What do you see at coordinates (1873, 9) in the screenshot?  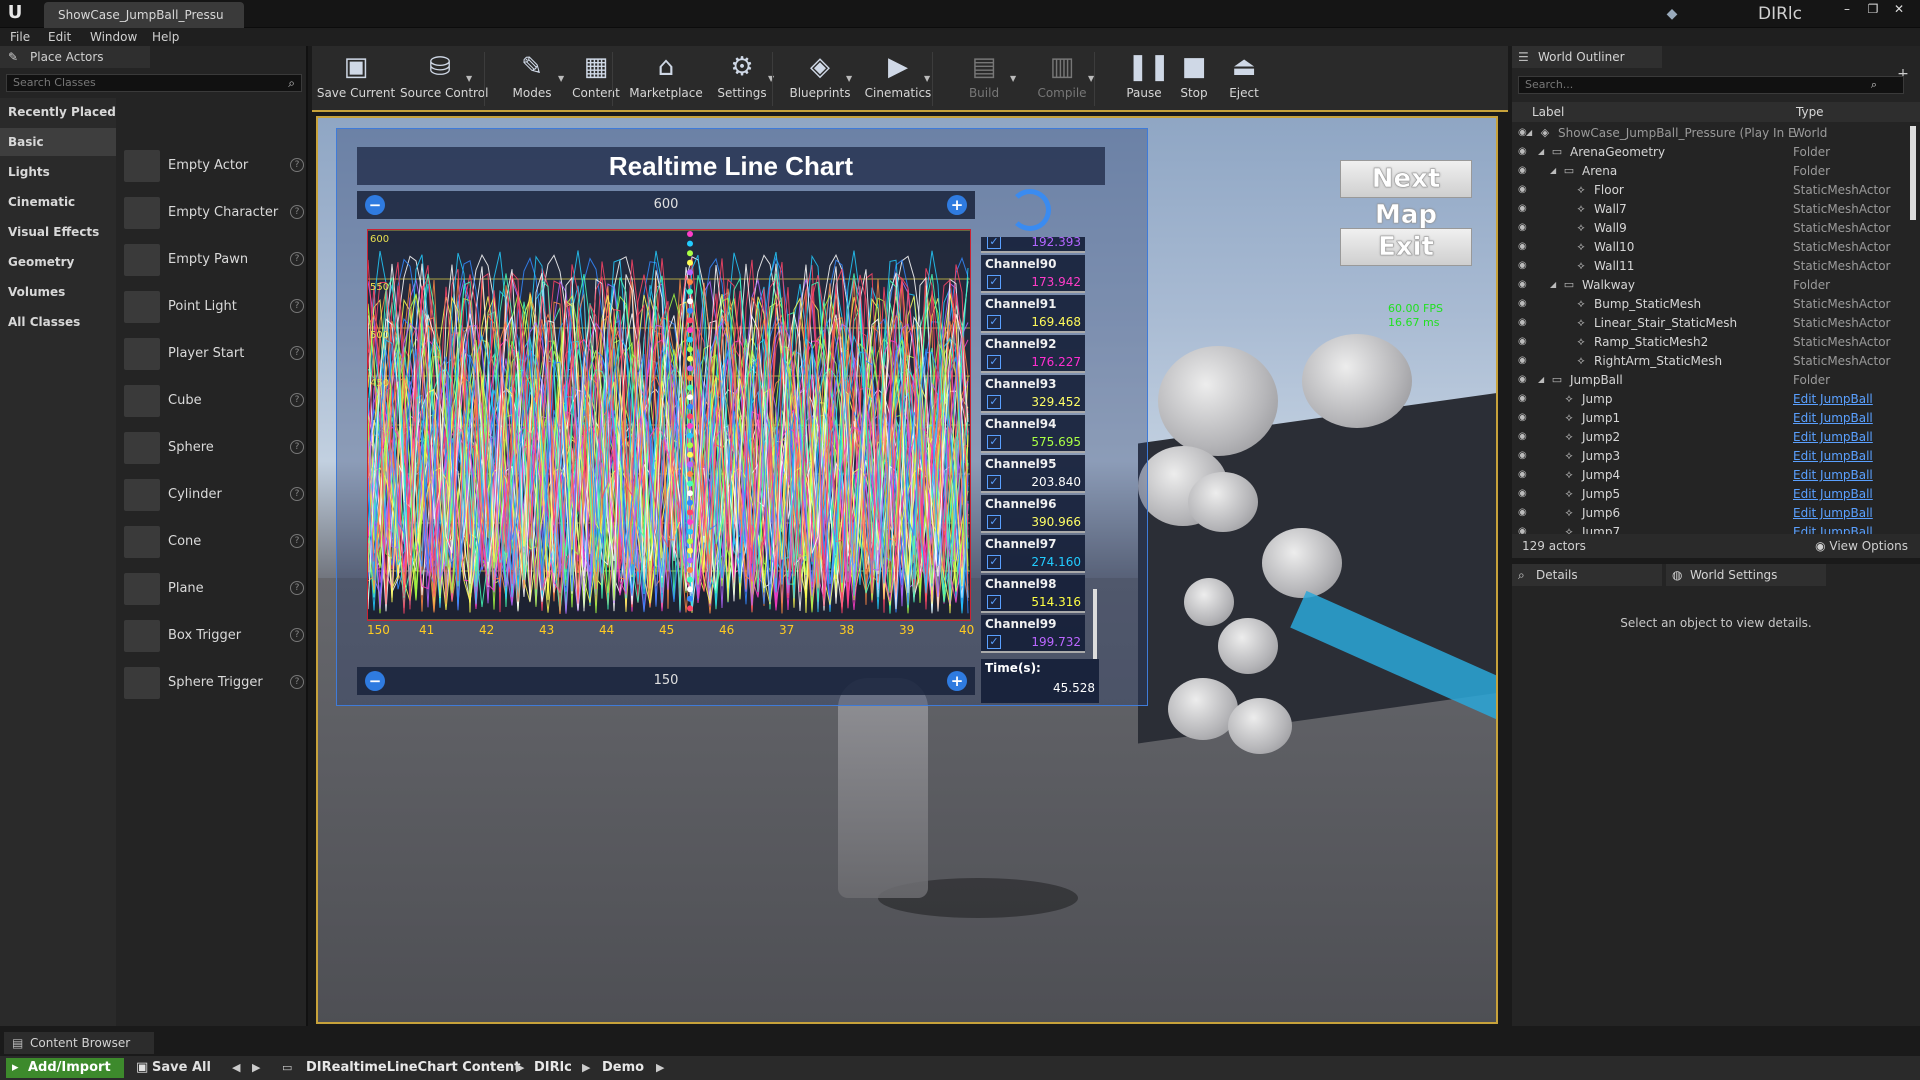 I see `maximize-icon: ❐` at bounding box center [1873, 9].